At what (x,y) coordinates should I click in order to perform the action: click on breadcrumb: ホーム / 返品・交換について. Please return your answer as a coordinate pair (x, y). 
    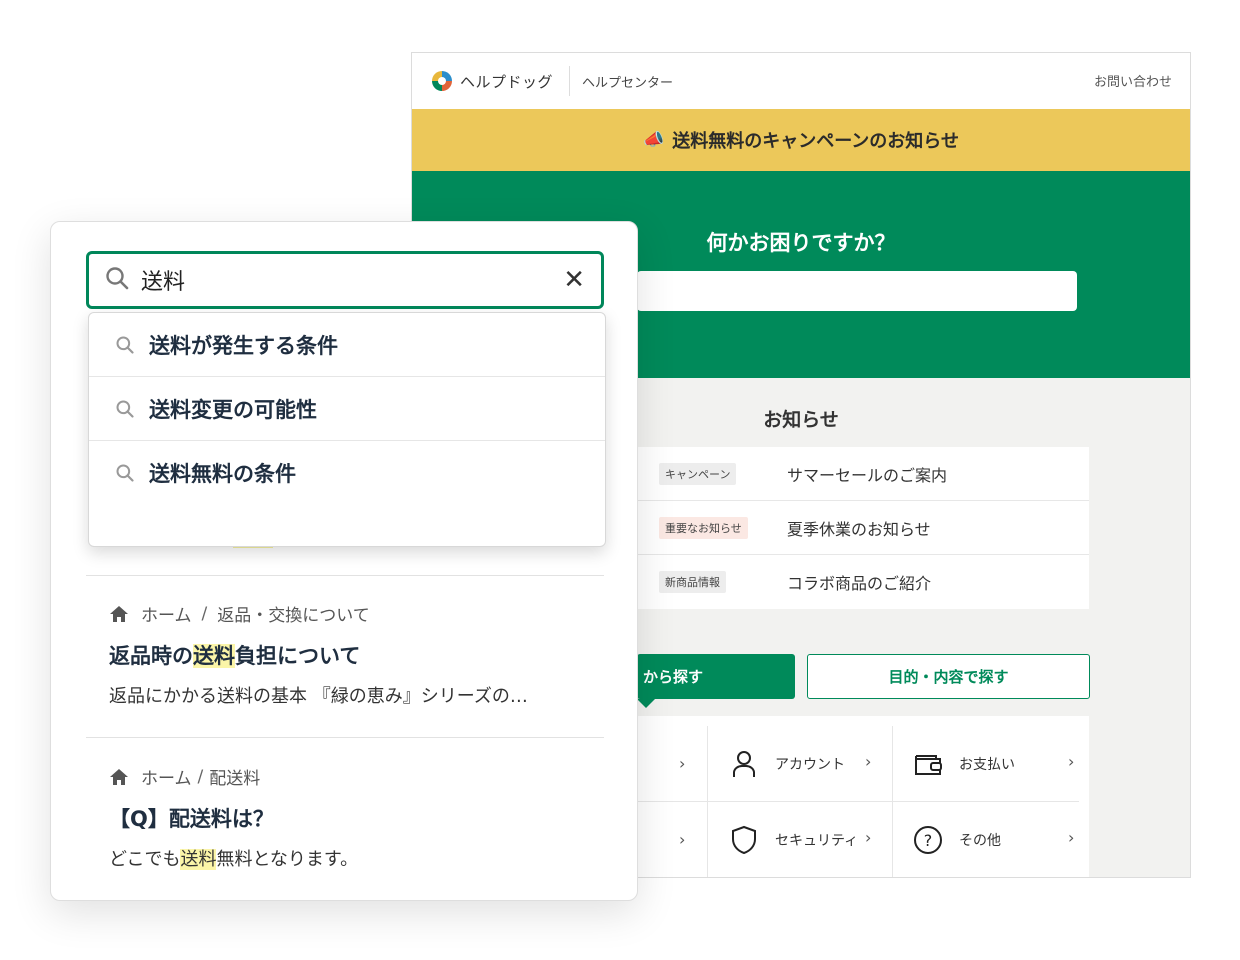
    Looking at the image, I should click on (359, 613).